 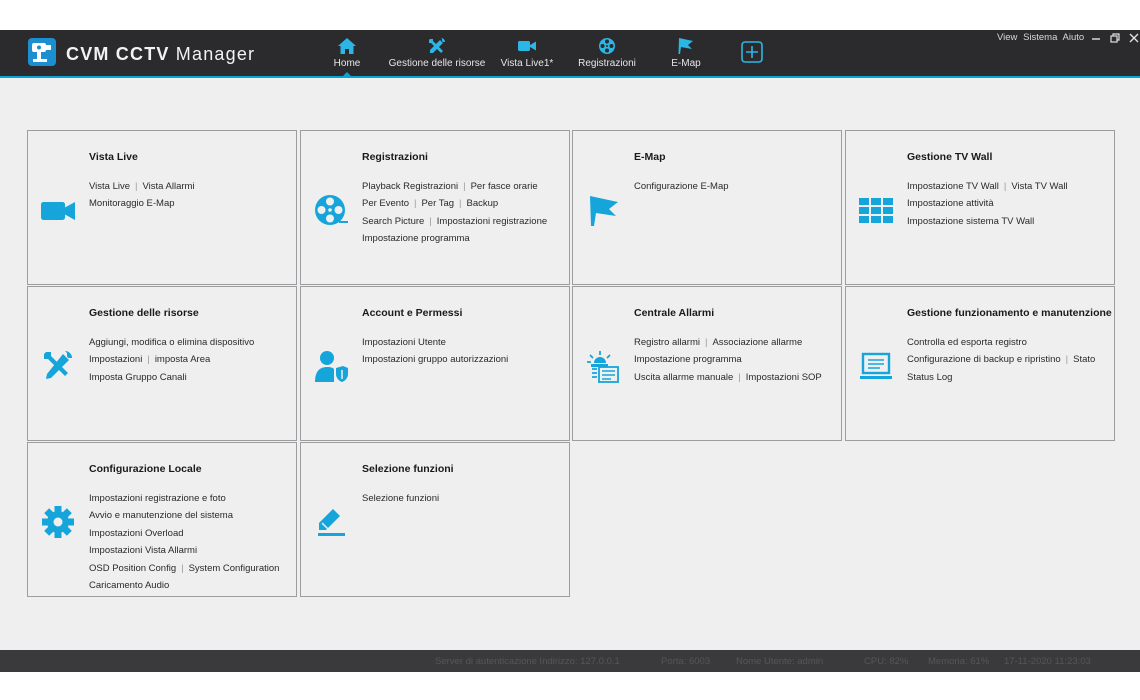 I want to click on tab-home: Home, so click(x=347, y=54).